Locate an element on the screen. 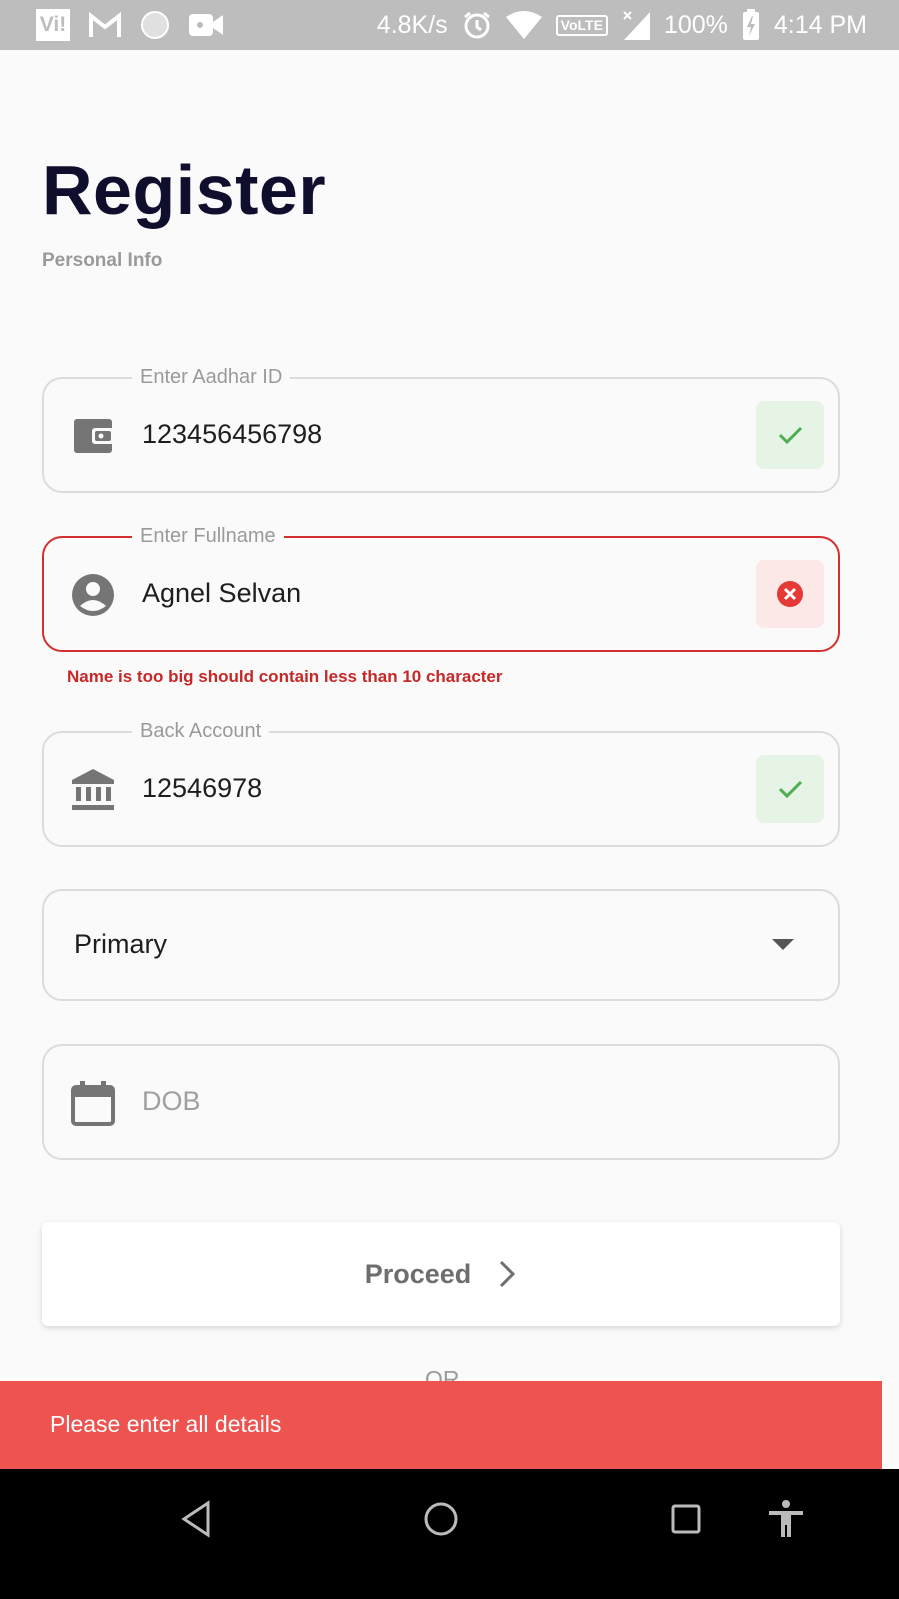 This screenshot has width=899, height=1599. account-circle-icon is located at coordinates (93, 595).